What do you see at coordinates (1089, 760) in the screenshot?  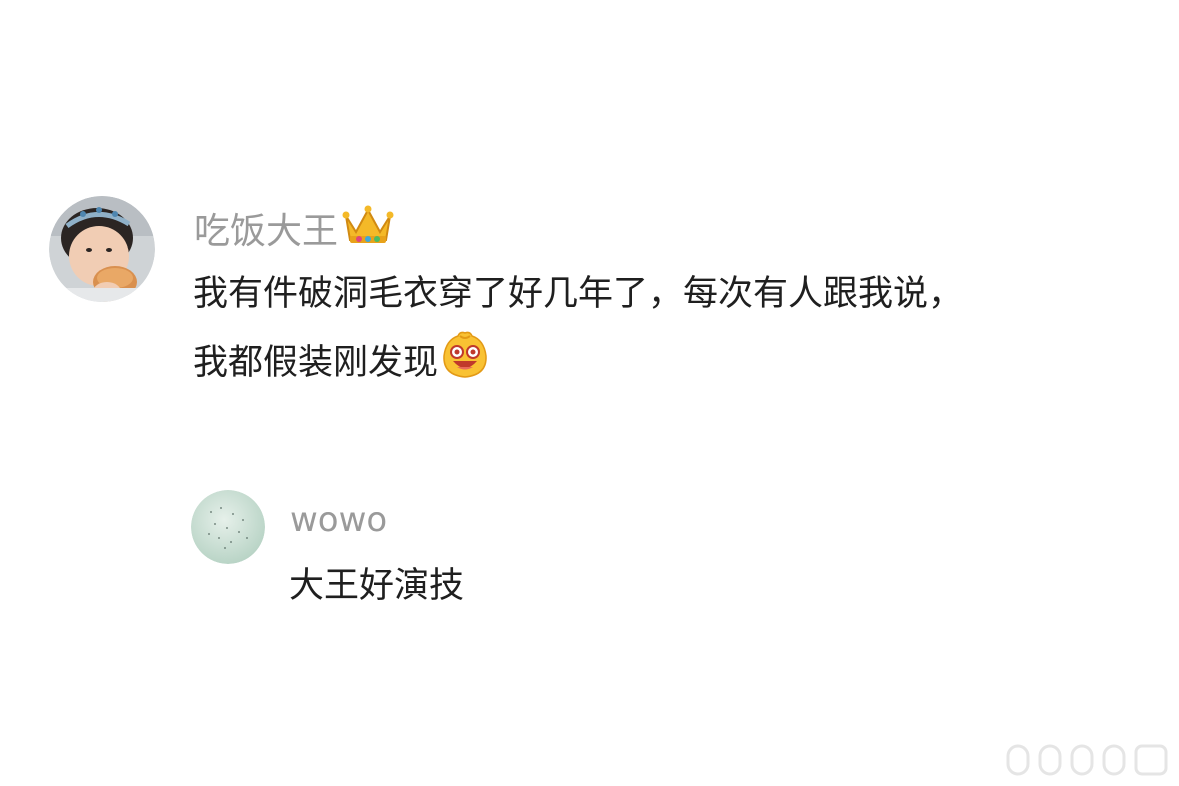 I see `watermark-logo` at bounding box center [1089, 760].